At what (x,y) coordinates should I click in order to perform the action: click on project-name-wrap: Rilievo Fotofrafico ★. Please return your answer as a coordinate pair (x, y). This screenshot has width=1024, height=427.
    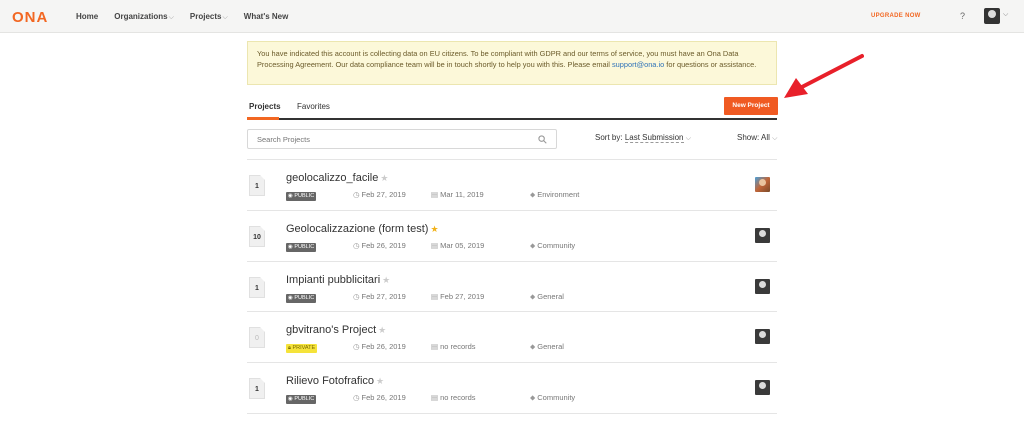
    Looking at the image, I should click on (335, 381).